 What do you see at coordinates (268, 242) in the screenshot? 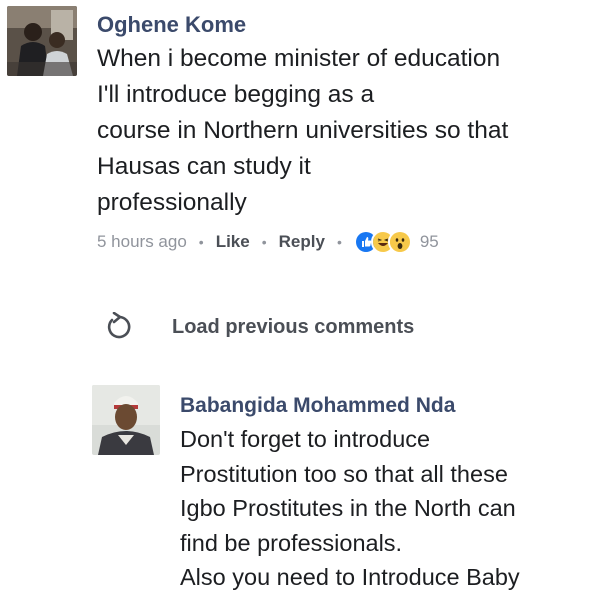
I see `comment-actions: 5 hours ago • Like • Reply • 95` at bounding box center [268, 242].